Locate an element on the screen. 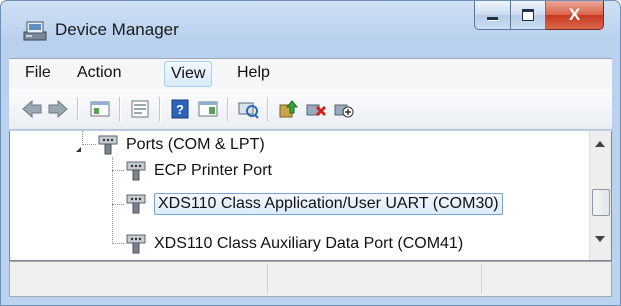  maximize-icon is located at coordinates (528, 15).